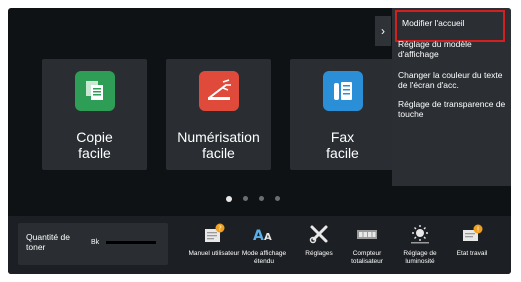  Describe the element at coordinates (319, 234) in the screenshot. I see `settings-tools-icon` at that location.